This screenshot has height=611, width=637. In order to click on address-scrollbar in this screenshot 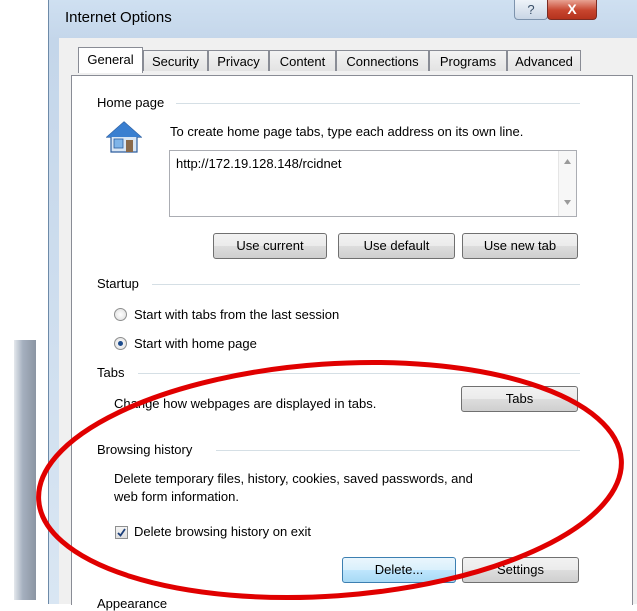, I will do `click(567, 183)`.